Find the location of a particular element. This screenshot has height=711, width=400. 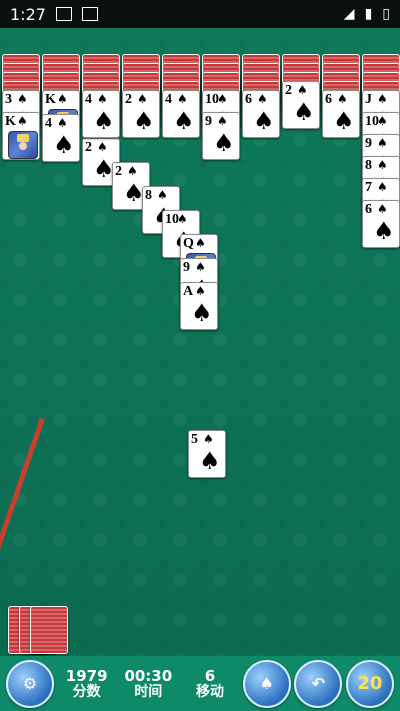

moves-stat: 6 移动 is located at coordinates (210, 684).